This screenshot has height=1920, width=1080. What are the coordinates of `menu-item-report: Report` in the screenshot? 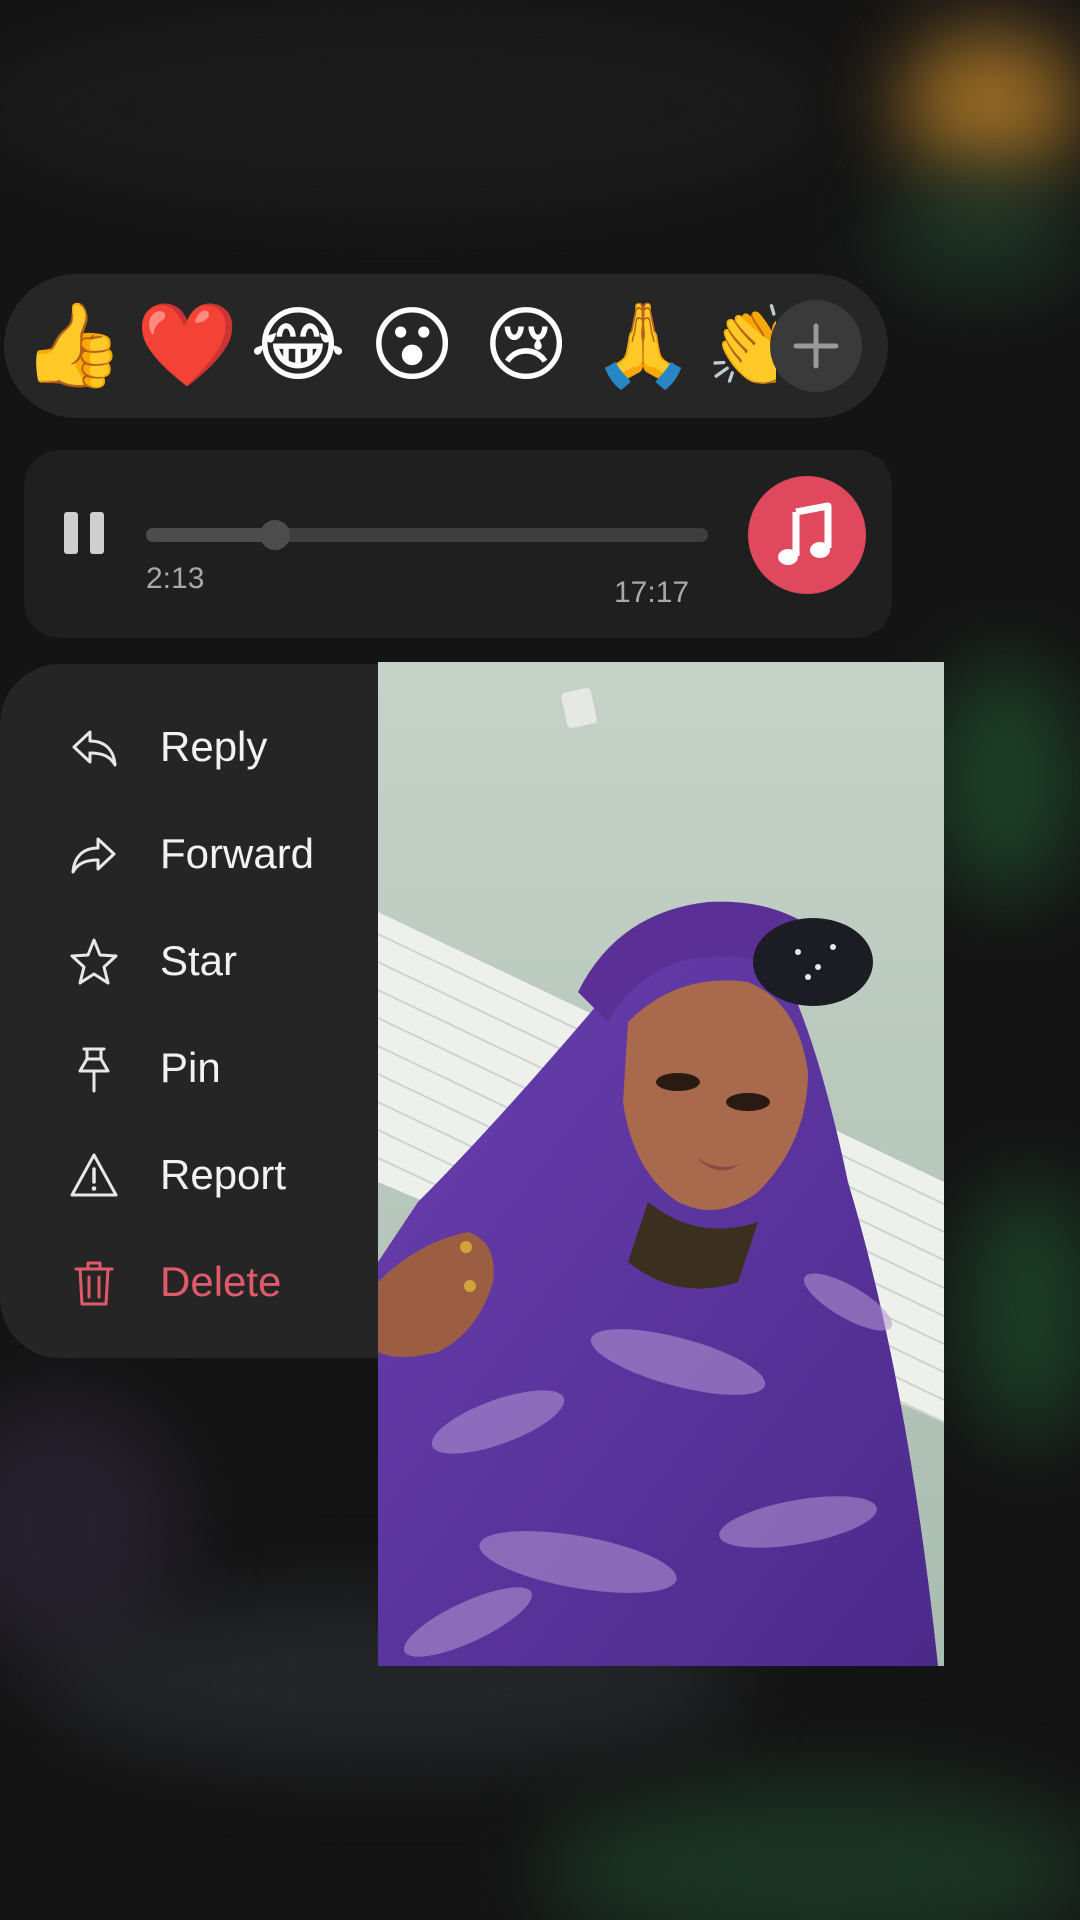 It's located at (200, 1172).